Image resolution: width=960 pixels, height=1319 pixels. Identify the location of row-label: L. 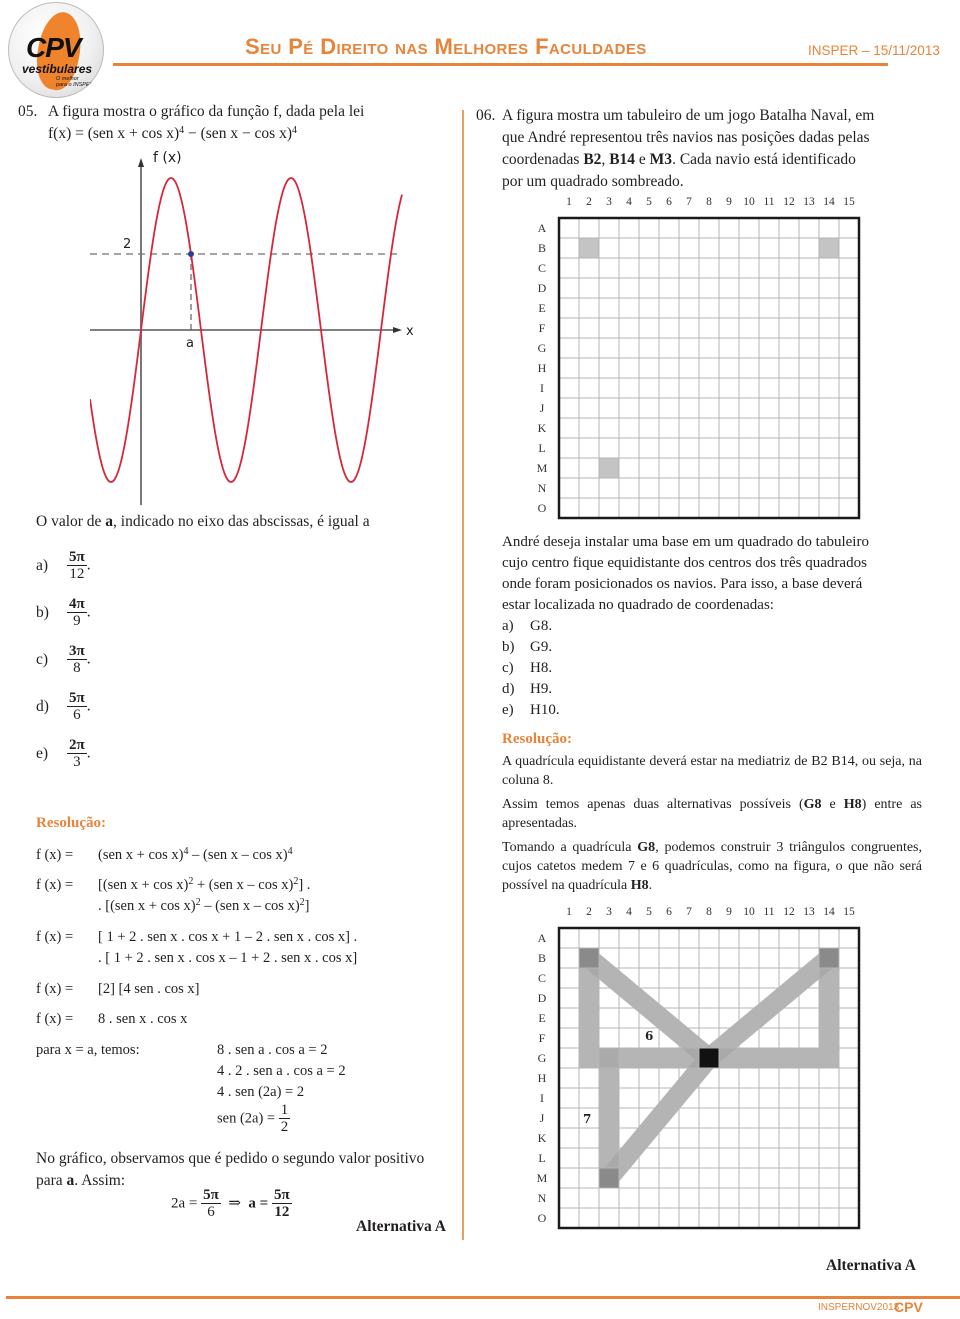
(541, 1158).